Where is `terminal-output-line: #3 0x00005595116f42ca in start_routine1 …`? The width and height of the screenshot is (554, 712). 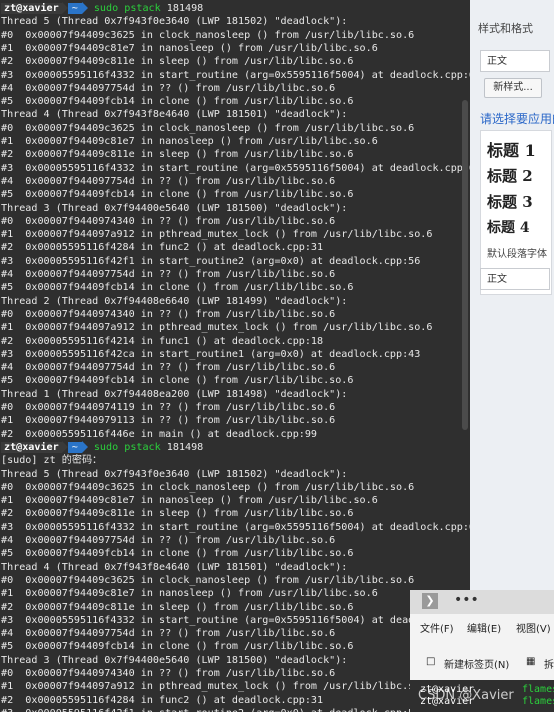 terminal-output-line: #3 0x00005595116f42ca in start_routine1 … is located at coordinates (211, 354).